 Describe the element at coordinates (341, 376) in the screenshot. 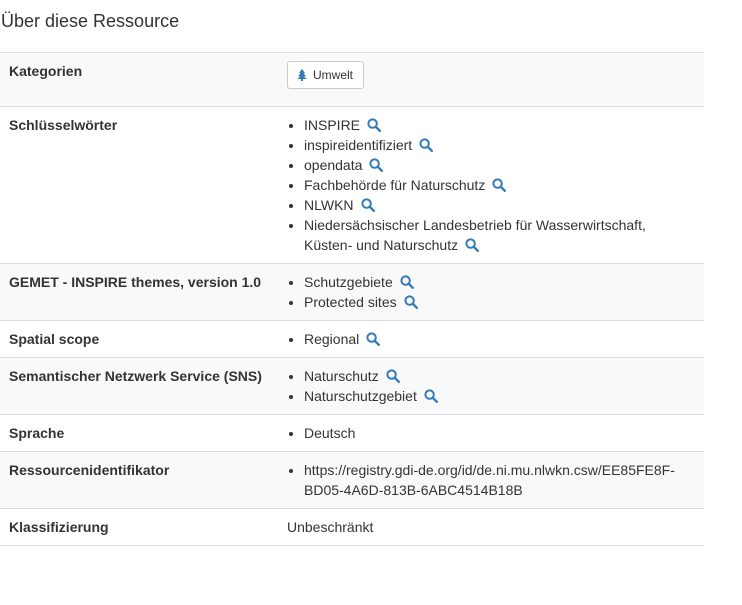

I see `list-item-label: Naturschutz` at that location.